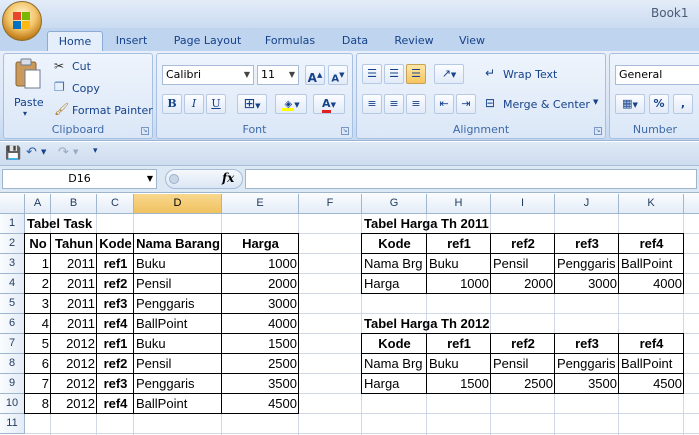 This screenshot has width=699, height=435. Describe the element at coordinates (22, 21) in the screenshot. I see `office-button` at that location.